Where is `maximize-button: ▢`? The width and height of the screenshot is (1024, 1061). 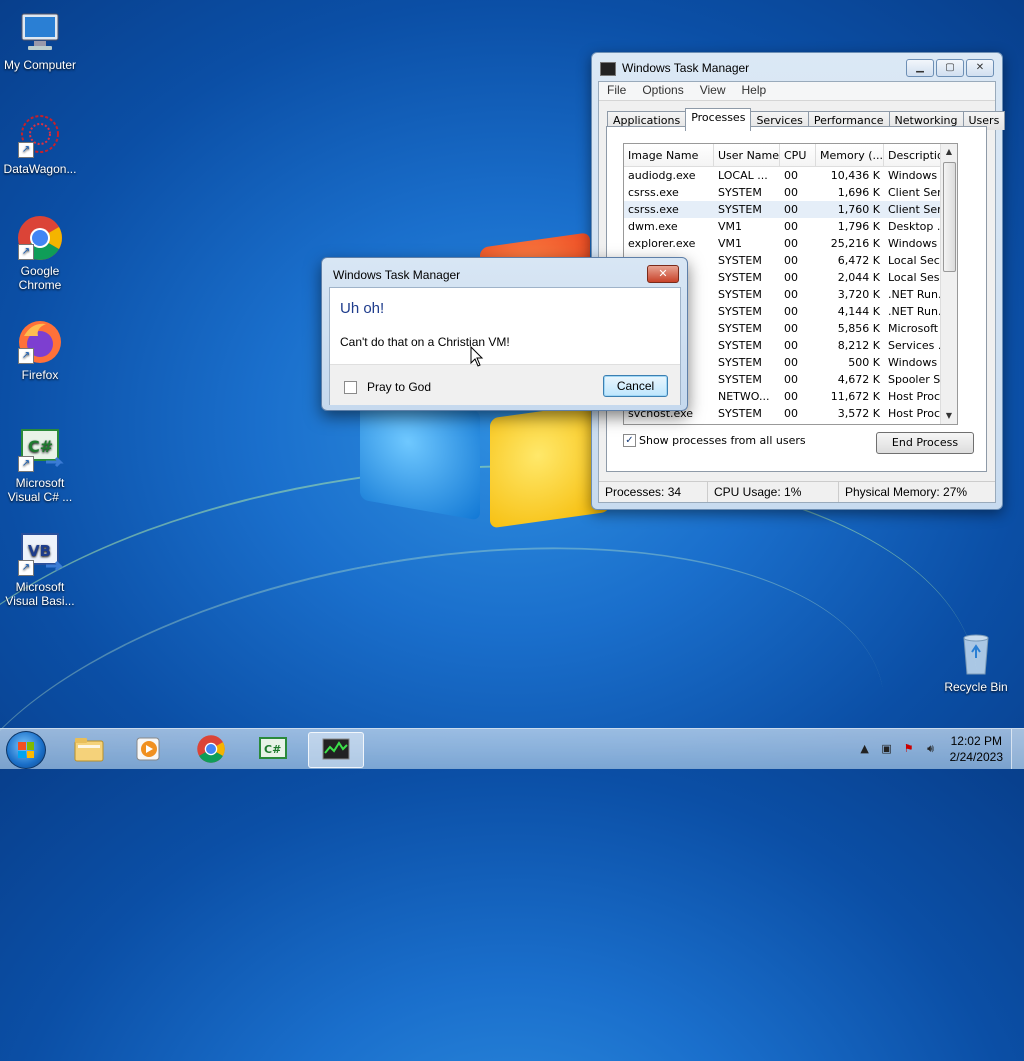
maximize-button: ▢ is located at coordinates (950, 68).